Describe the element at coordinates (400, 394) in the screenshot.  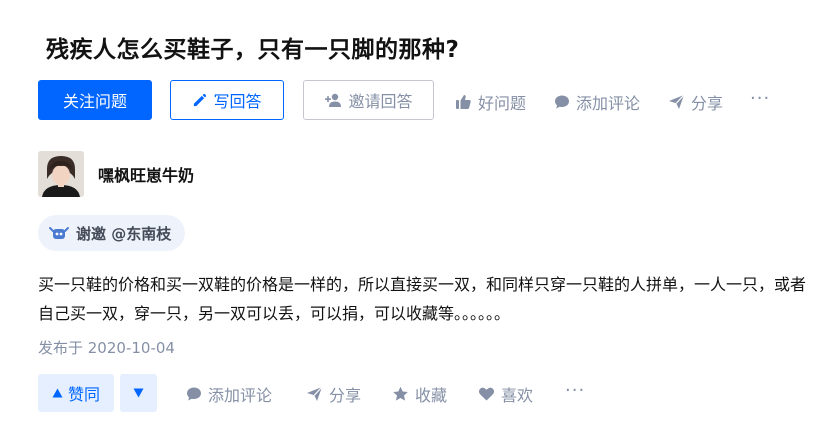
I see `star-icon` at that location.